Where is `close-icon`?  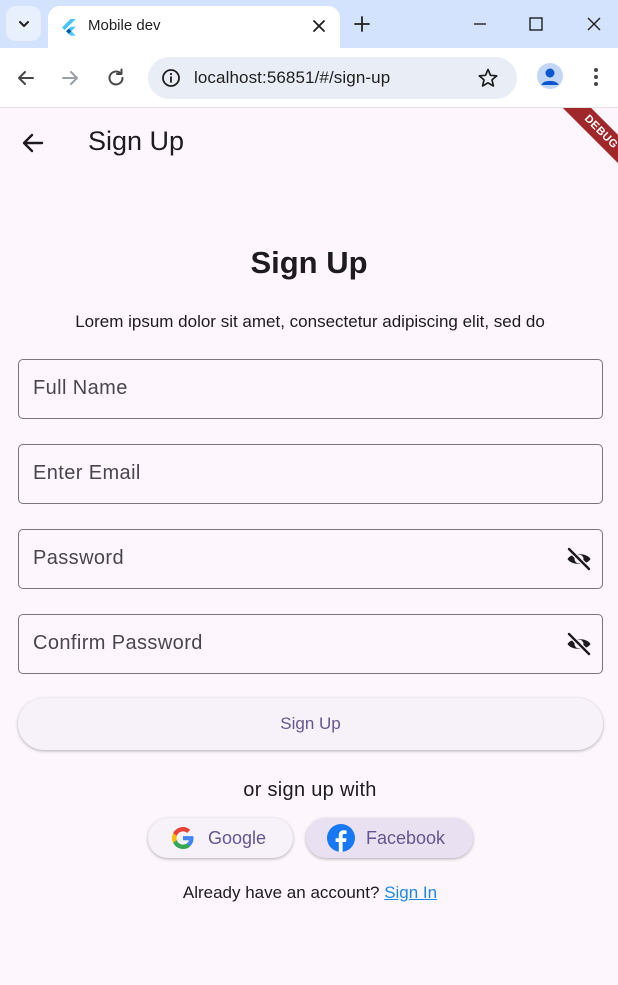 close-icon is located at coordinates (319, 26).